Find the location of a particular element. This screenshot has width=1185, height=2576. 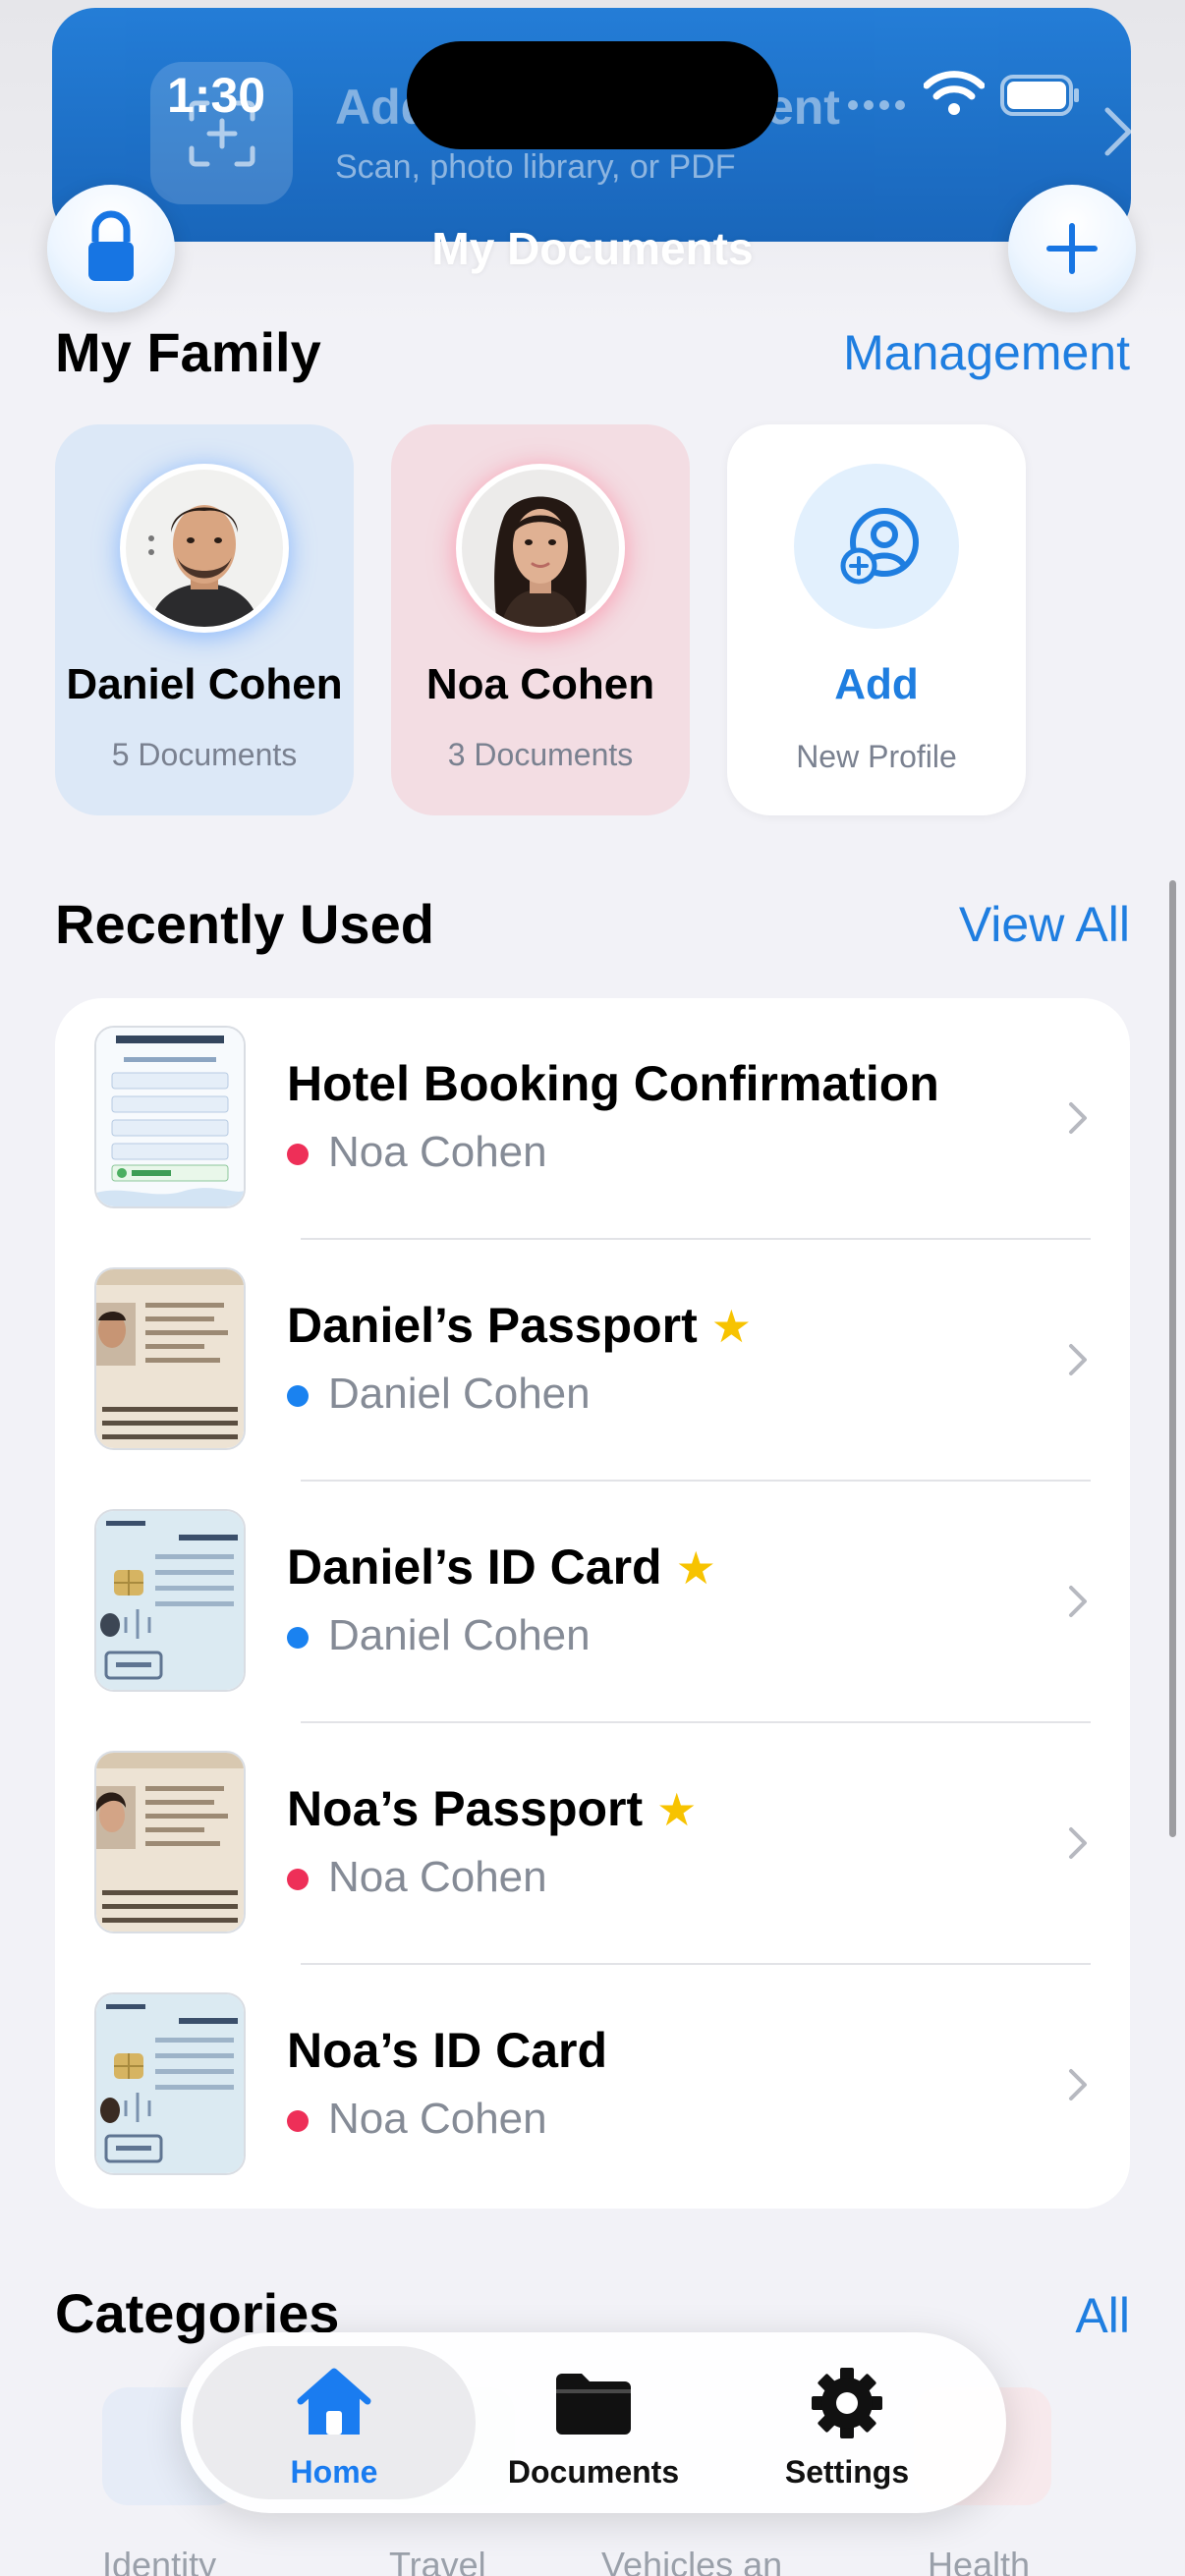

wifi-icon is located at coordinates (955, 93).